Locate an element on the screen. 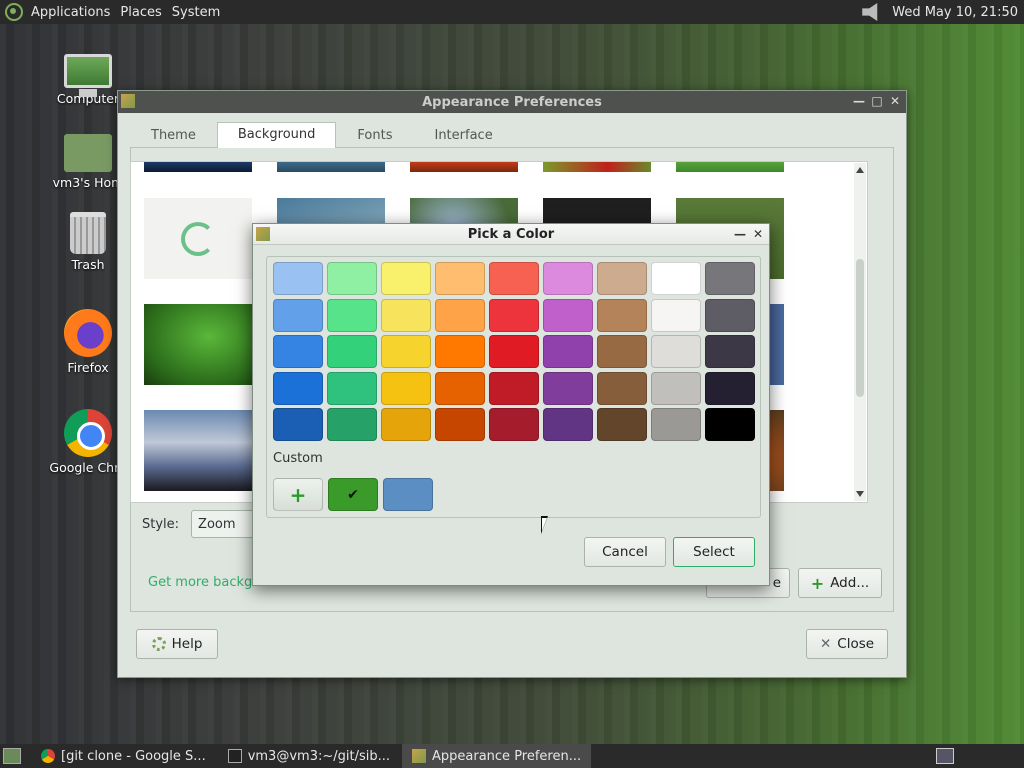 This screenshot has height=768, width=1024. close-button: ✕ Close is located at coordinates (847, 644).